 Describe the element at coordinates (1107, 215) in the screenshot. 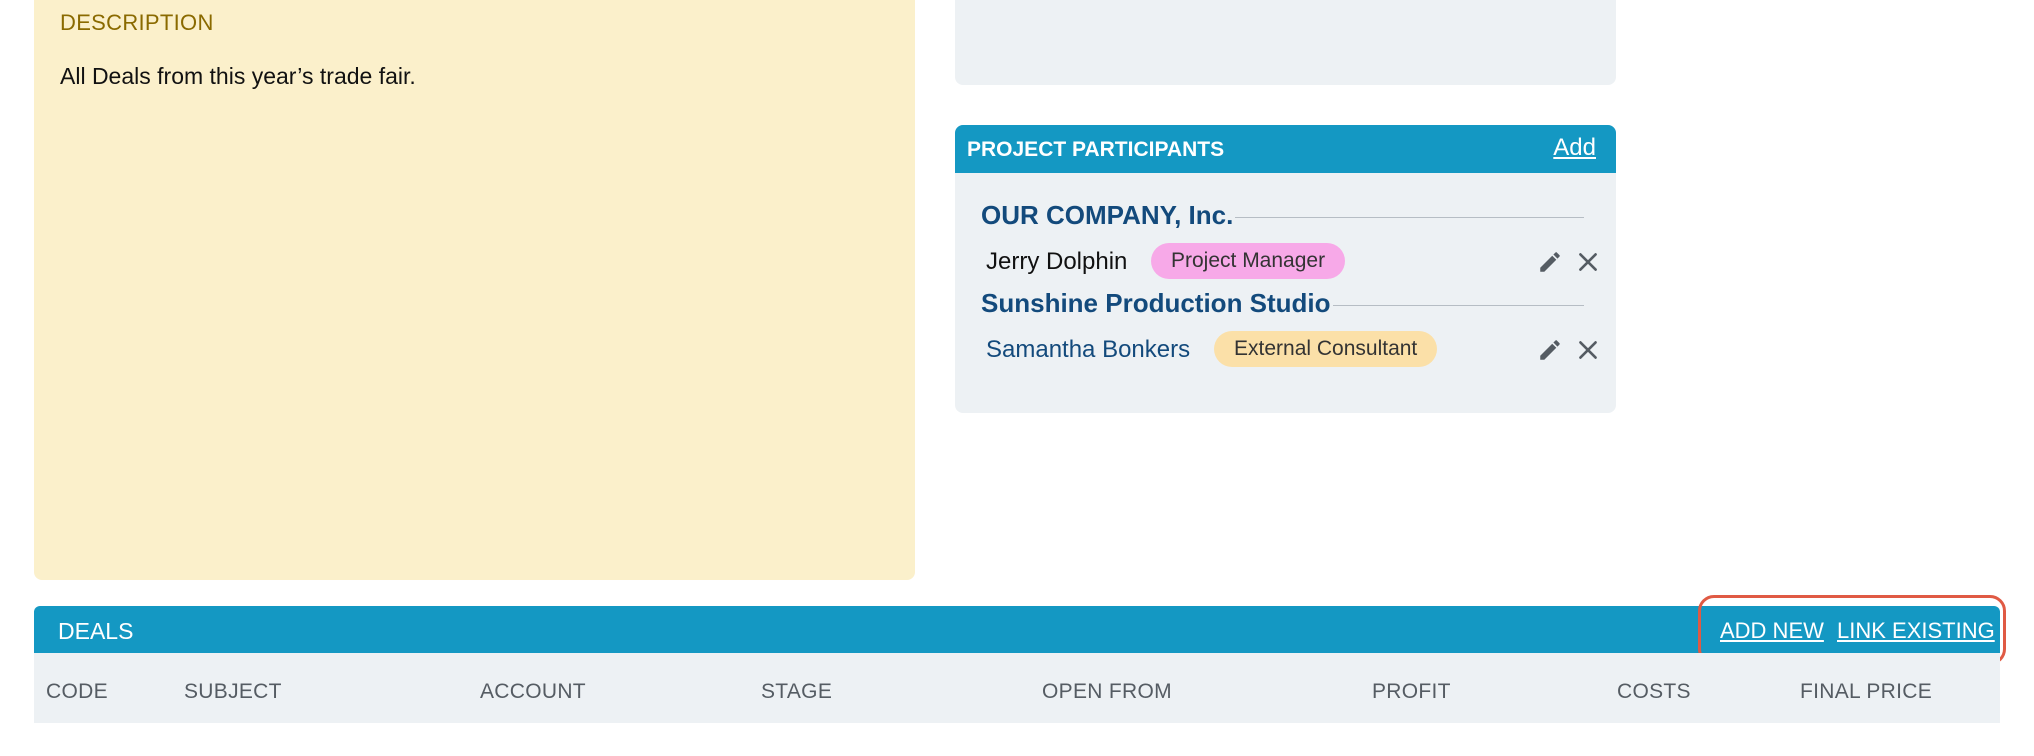

I see `company-name: OUR COMPANY, Inc.` at that location.